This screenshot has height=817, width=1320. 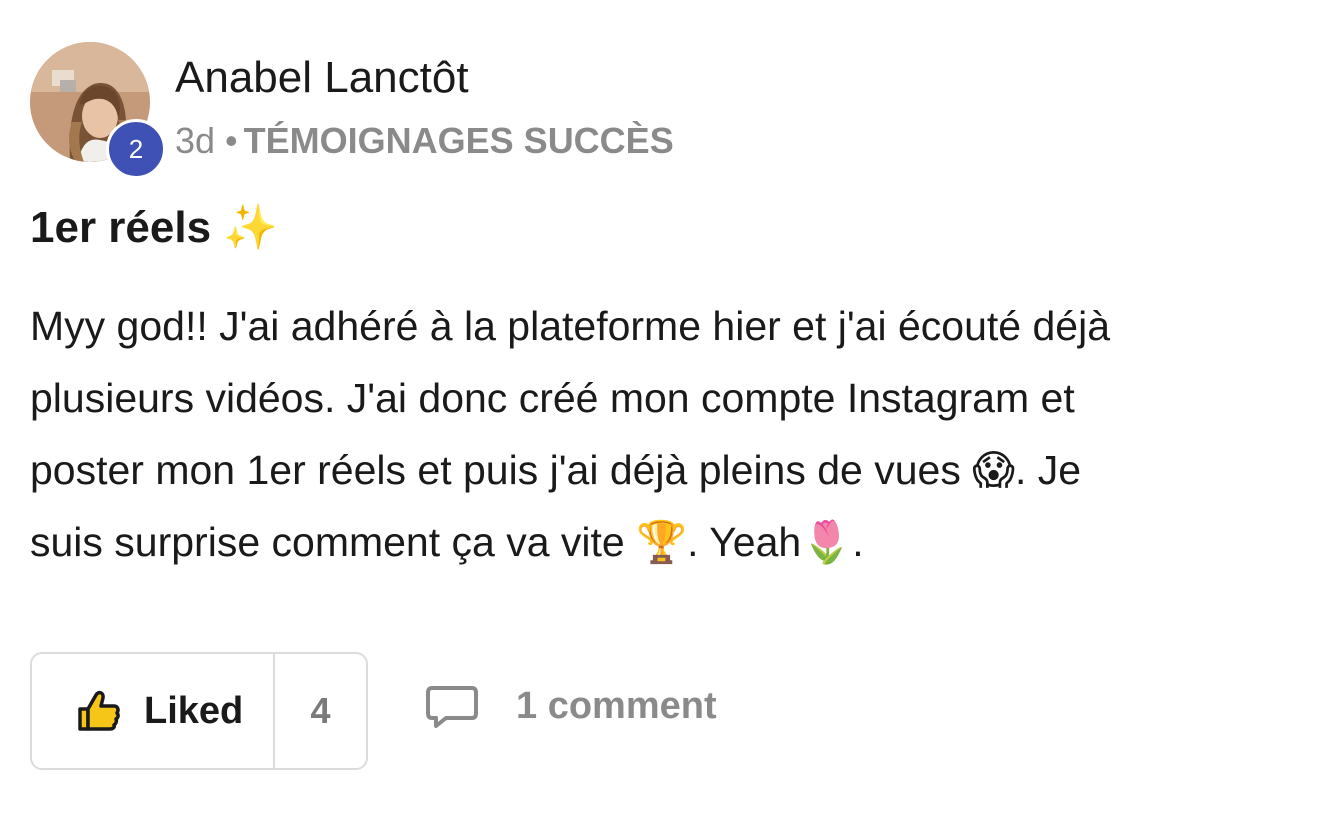 What do you see at coordinates (194, 710) in the screenshot?
I see `like-label: Liked` at bounding box center [194, 710].